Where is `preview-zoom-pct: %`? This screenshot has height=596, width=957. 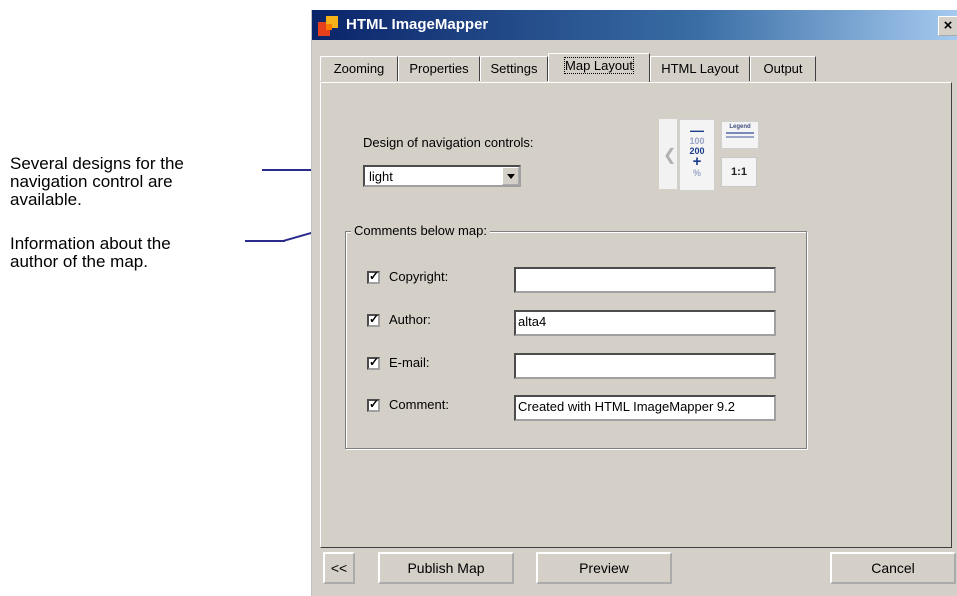
preview-zoom-pct: % is located at coordinates (696, 173).